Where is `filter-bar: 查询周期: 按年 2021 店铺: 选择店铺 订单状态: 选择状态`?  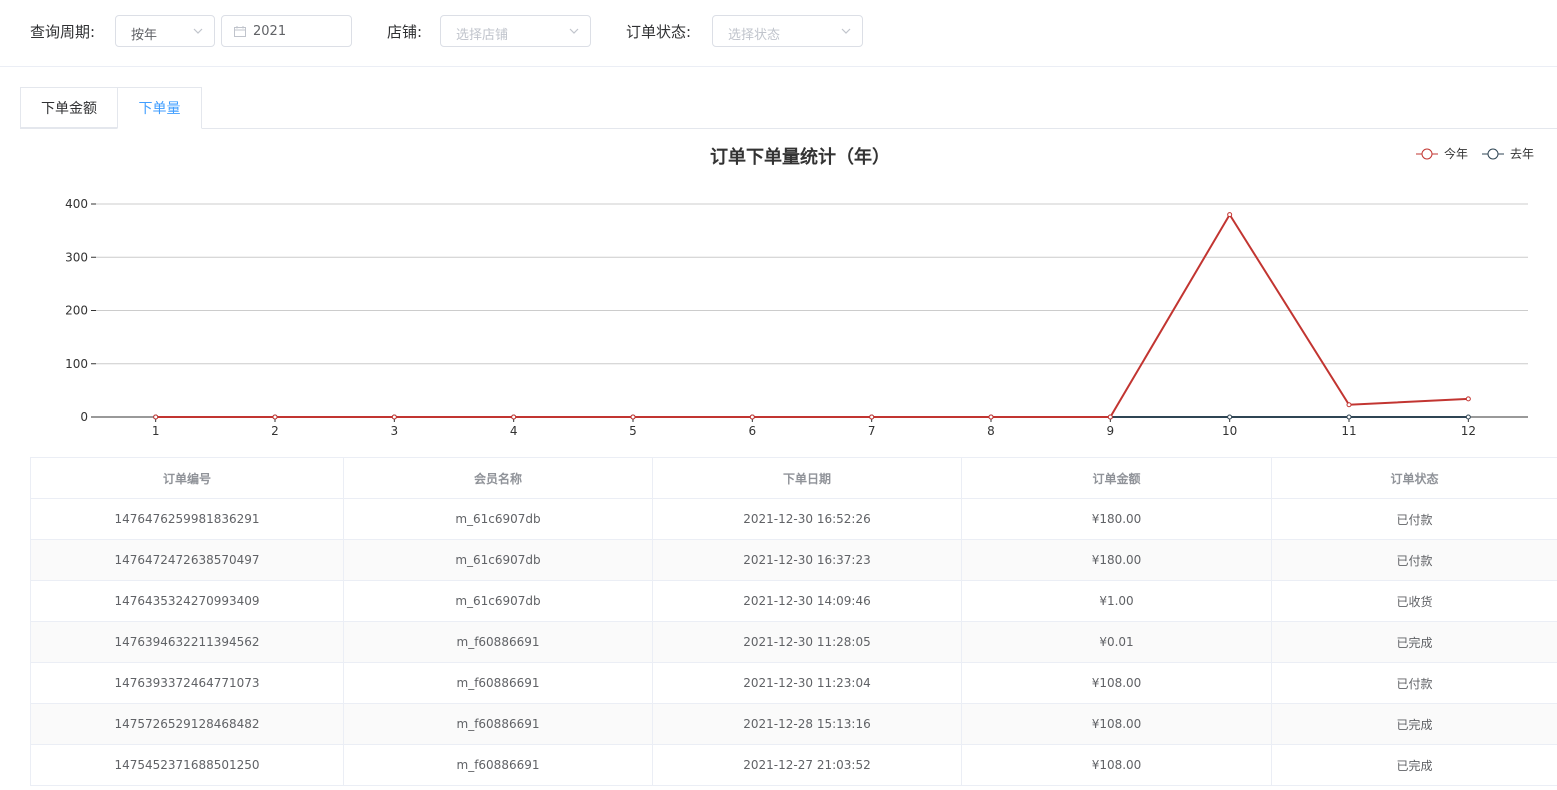 filter-bar: 查询周期: 按年 2021 店铺: 选择店铺 订单状态: 选择状态 is located at coordinates (778, 33).